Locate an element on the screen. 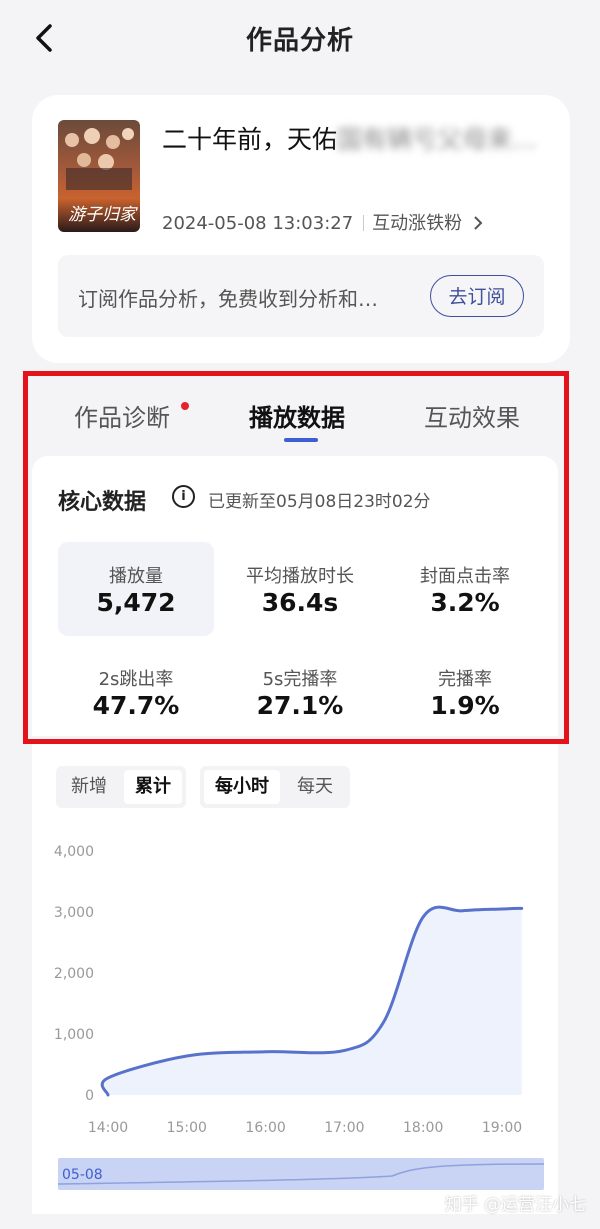 The height and width of the screenshot is (1229, 600). subscribe-button: 去订阅 is located at coordinates (477, 296).